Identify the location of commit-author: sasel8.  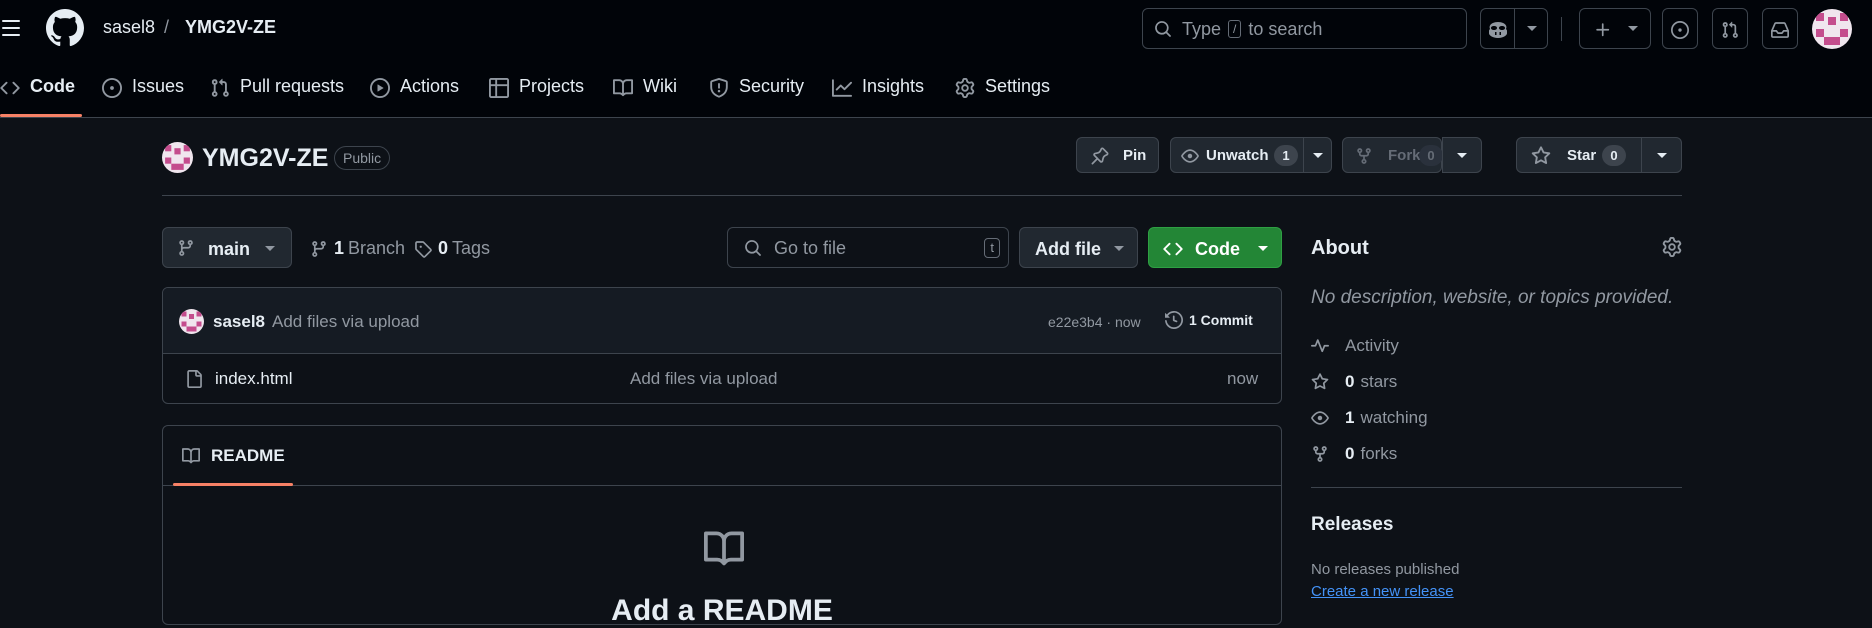
(239, 322).